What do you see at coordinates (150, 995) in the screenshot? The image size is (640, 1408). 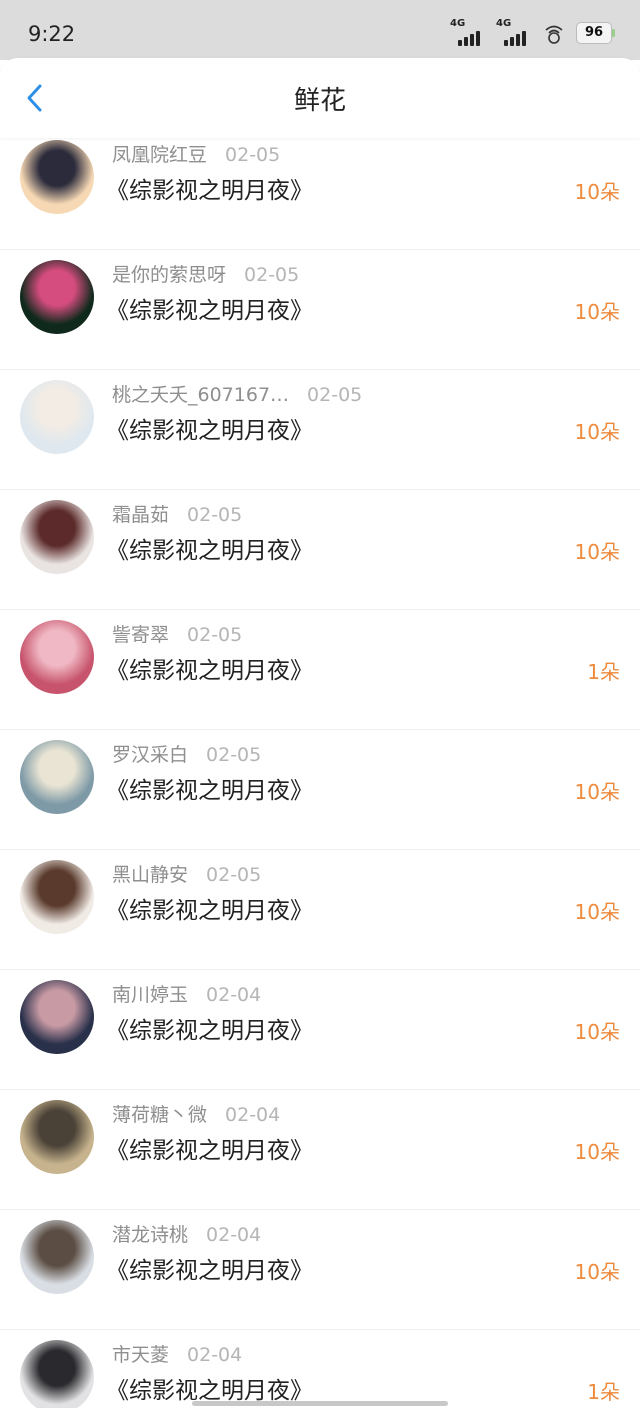 I see `username: 南川婷玉` at bounding box center [150, 995].